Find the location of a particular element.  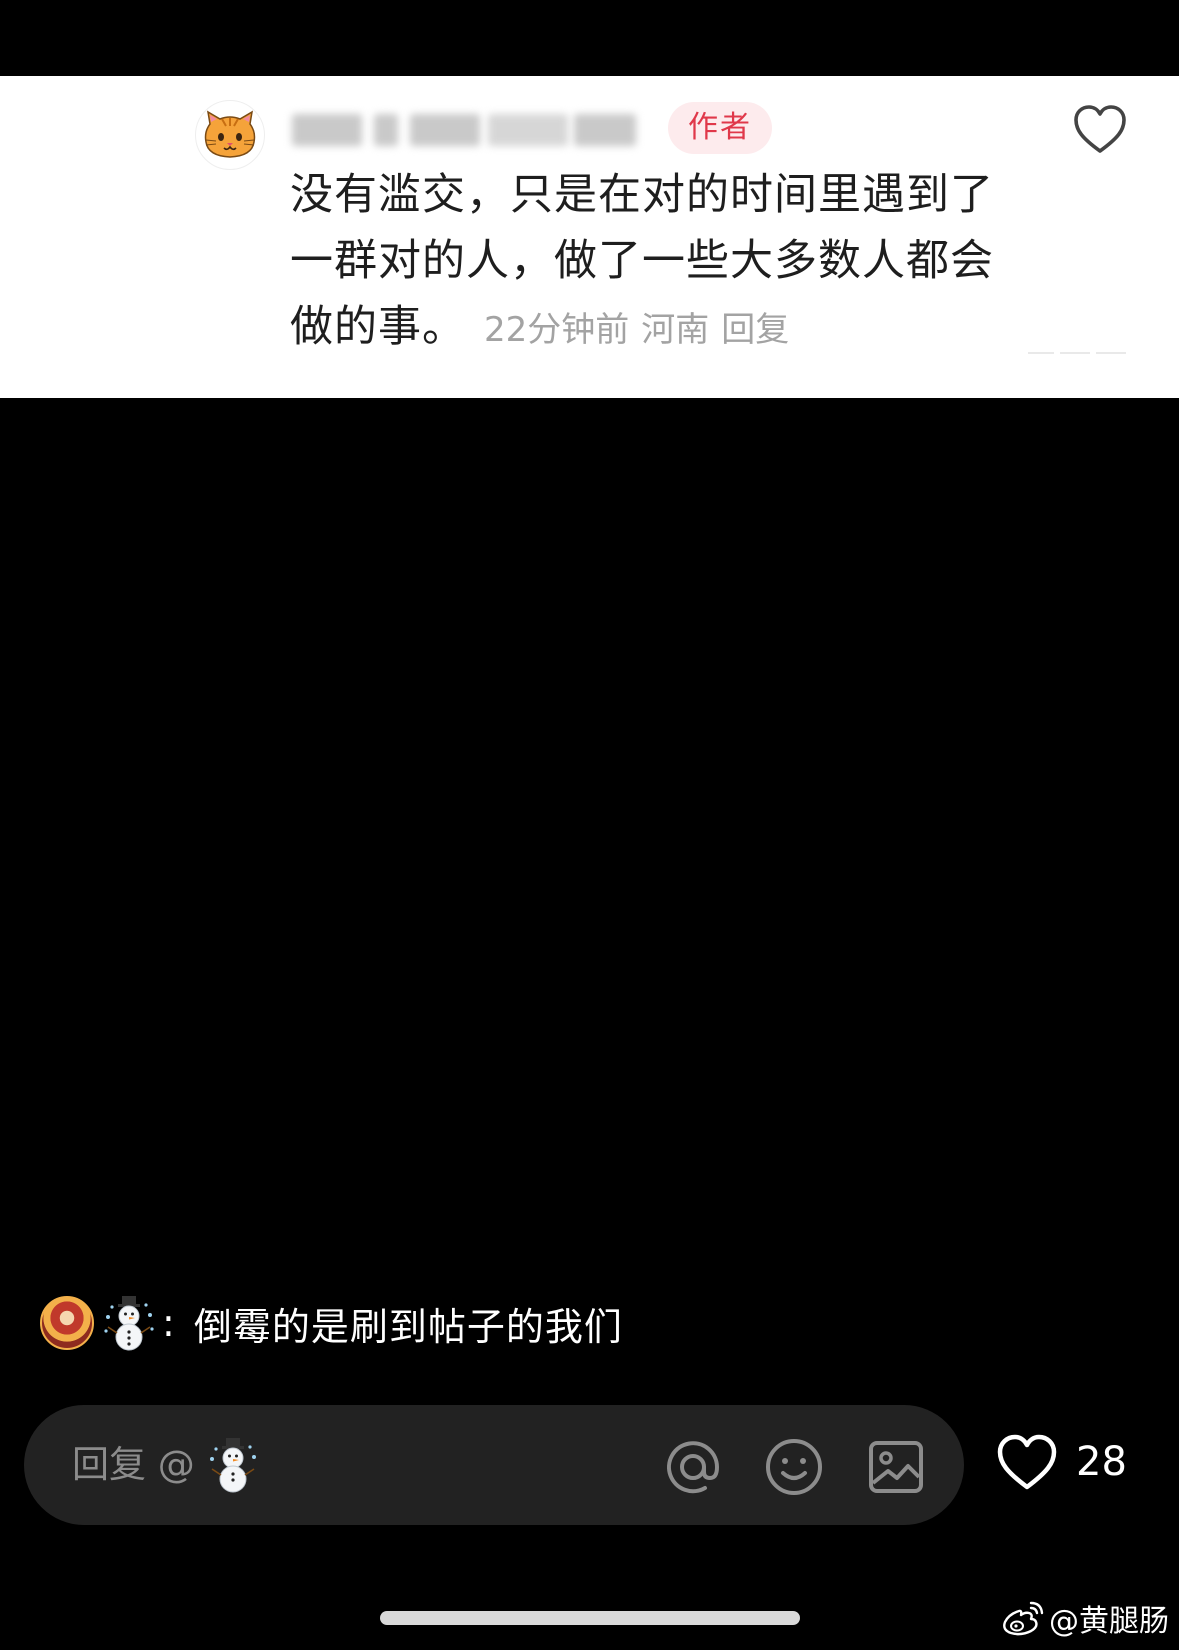

comment-meta: 22分钟前 河南 回复 is located at coordinates (642, 330).